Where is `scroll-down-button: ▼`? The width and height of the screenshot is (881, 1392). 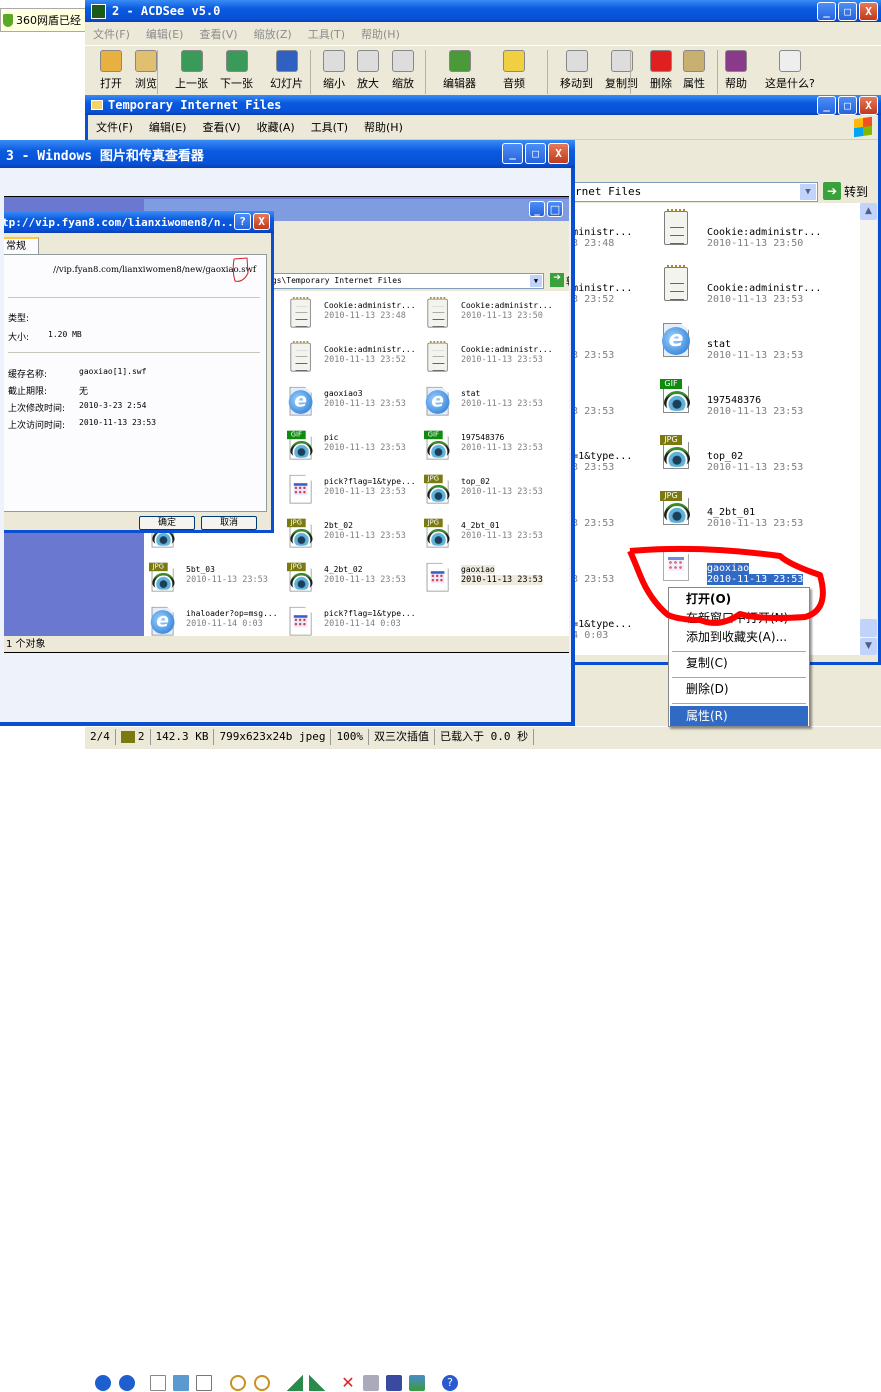 scroll-down-button: ▼ is located at coordinates (868, 646).